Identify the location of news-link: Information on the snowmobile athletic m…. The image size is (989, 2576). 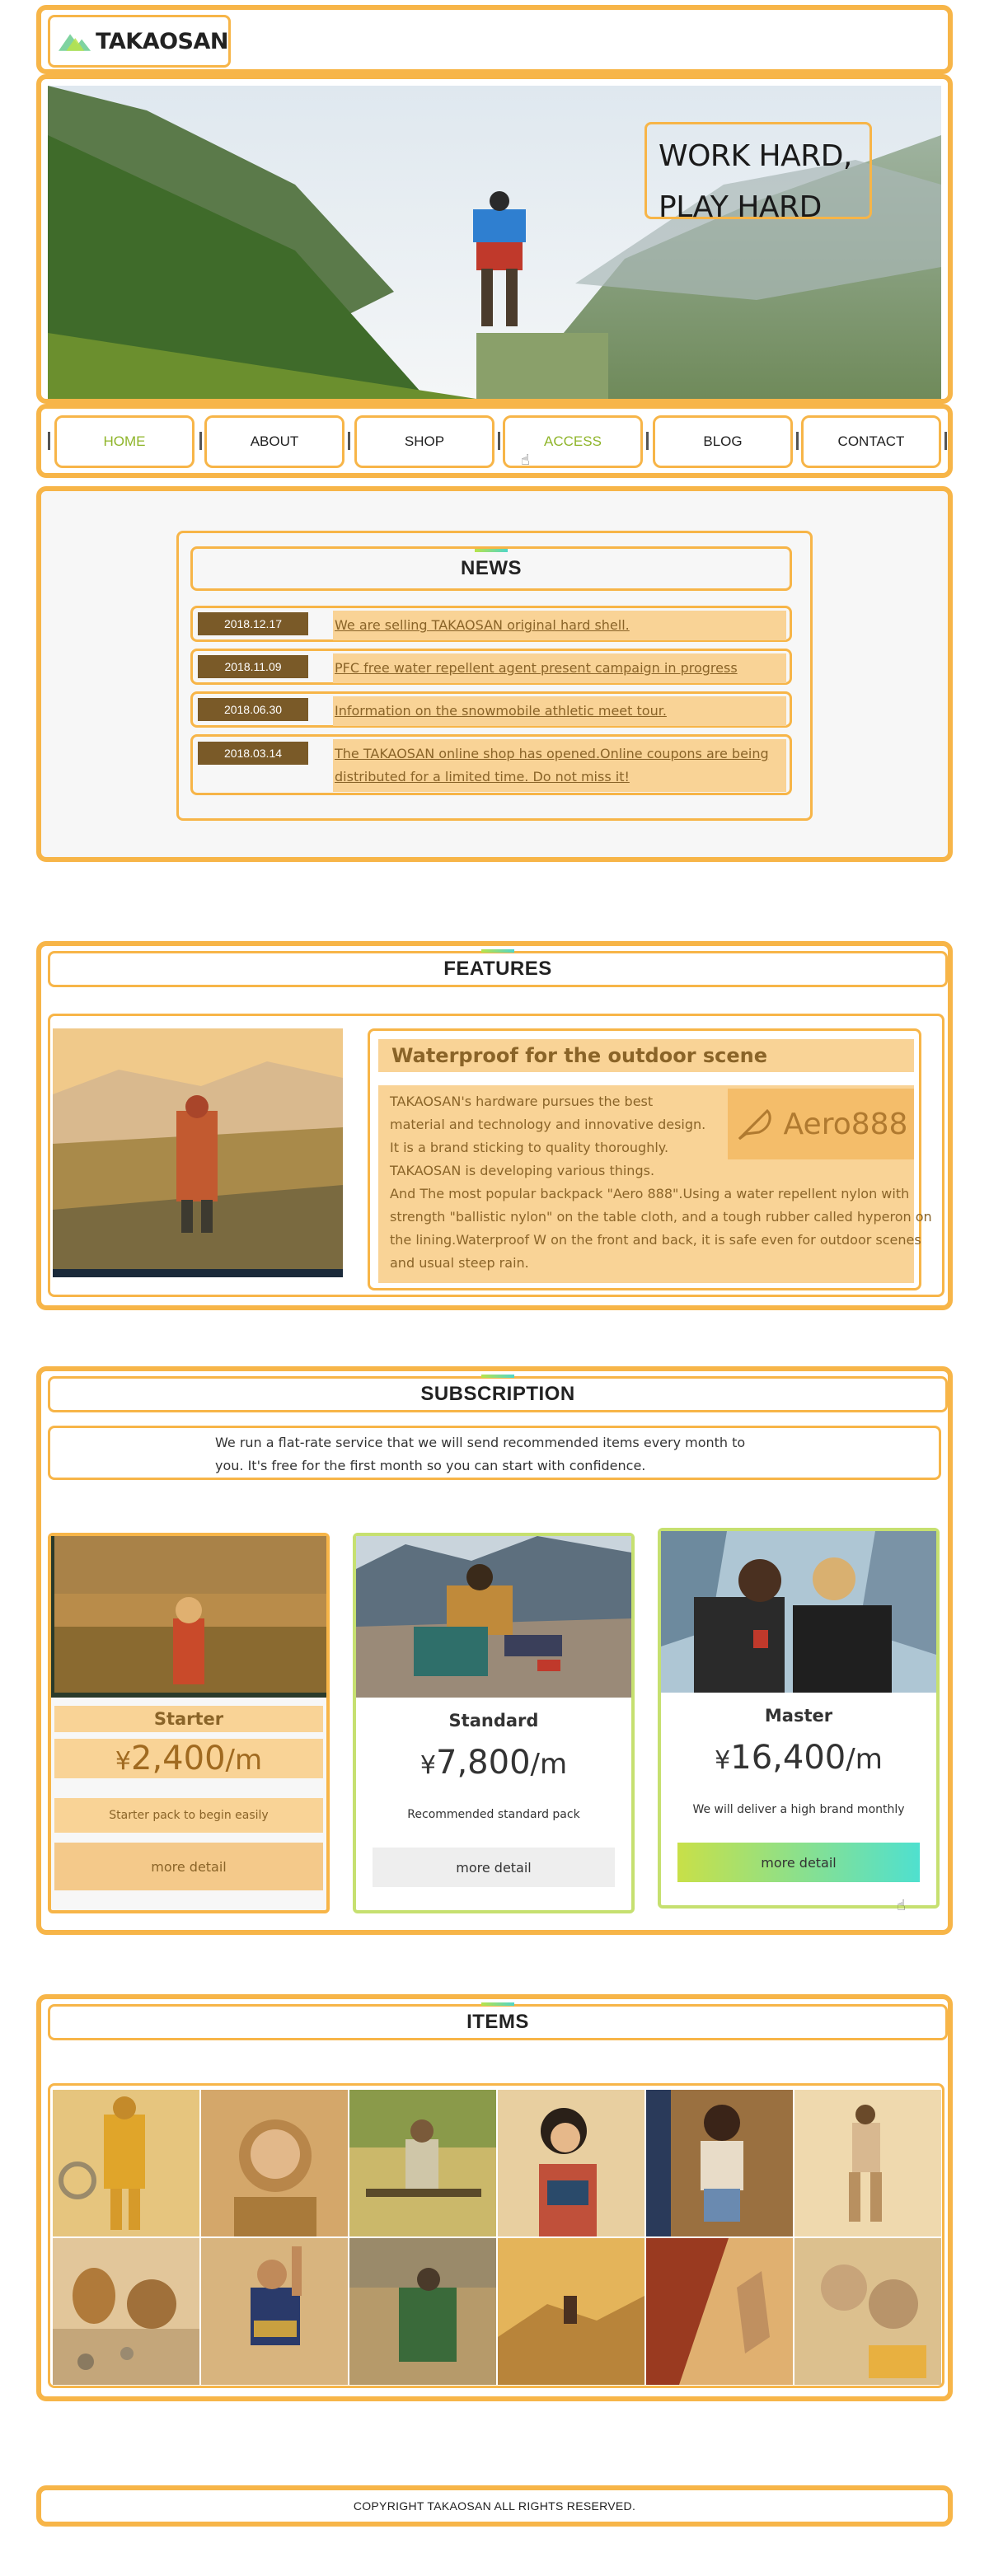
(559, 711).